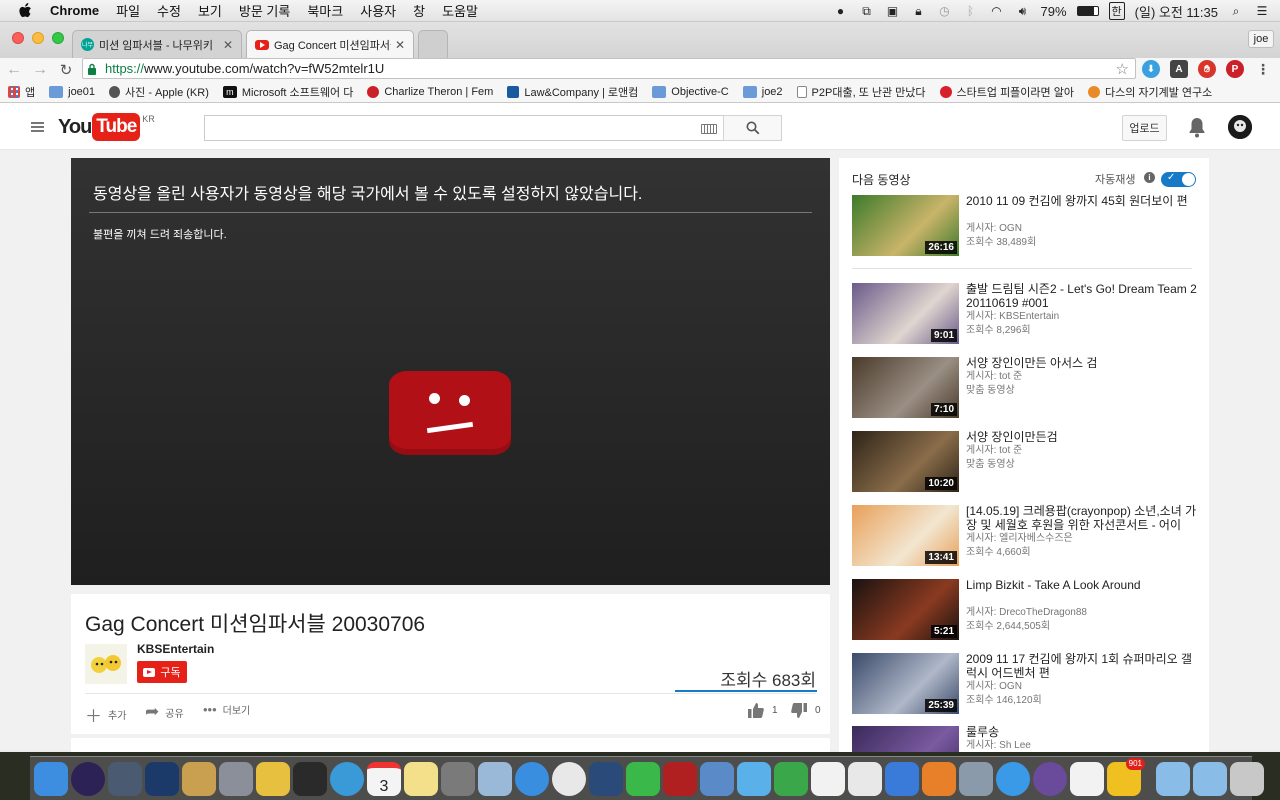 This screenshot has height=800, width=1280. I want to click on notification-center-icon: ☰, so click(1262, 11).